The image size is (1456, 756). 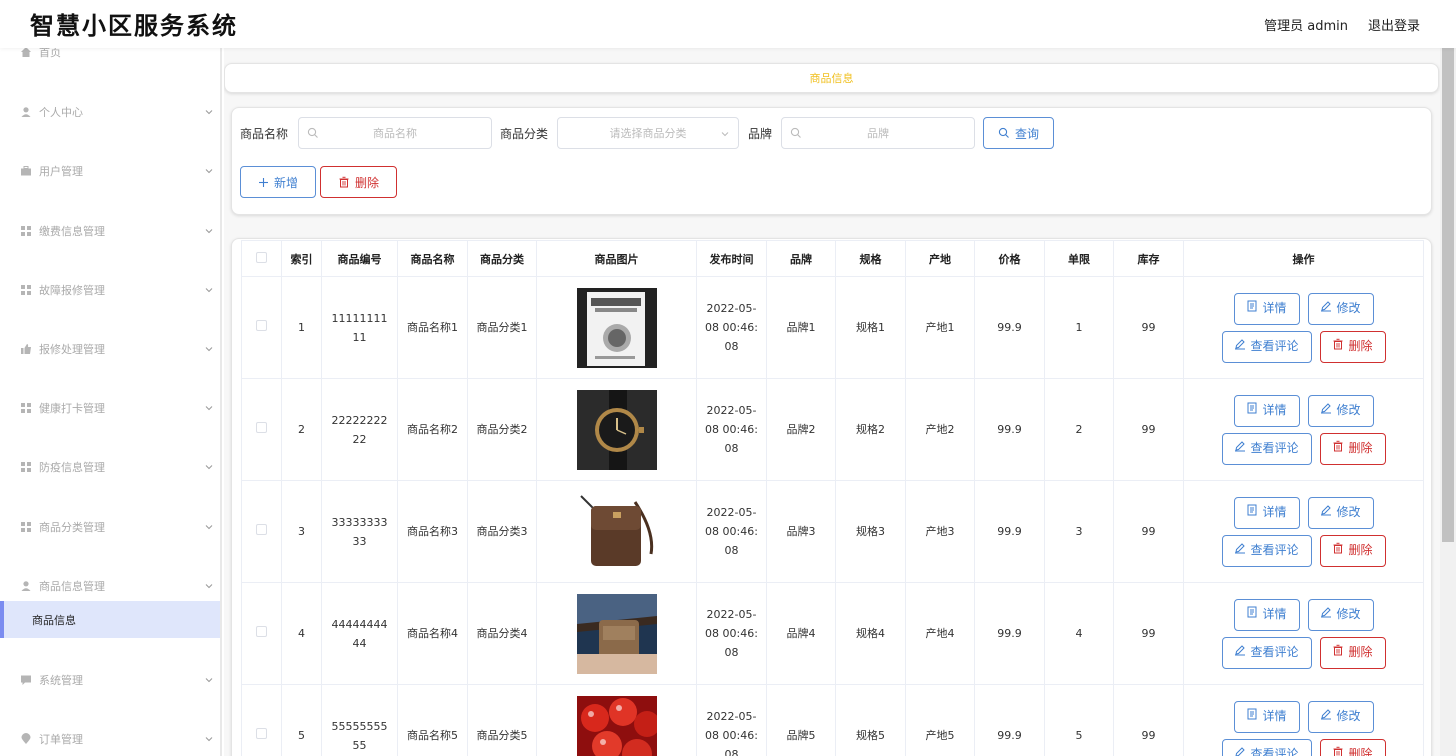 What do you see at coordinates (395, 133) in the screenshot?
I see `name-search-input: 商品名称` at bounding box center [395, 133].